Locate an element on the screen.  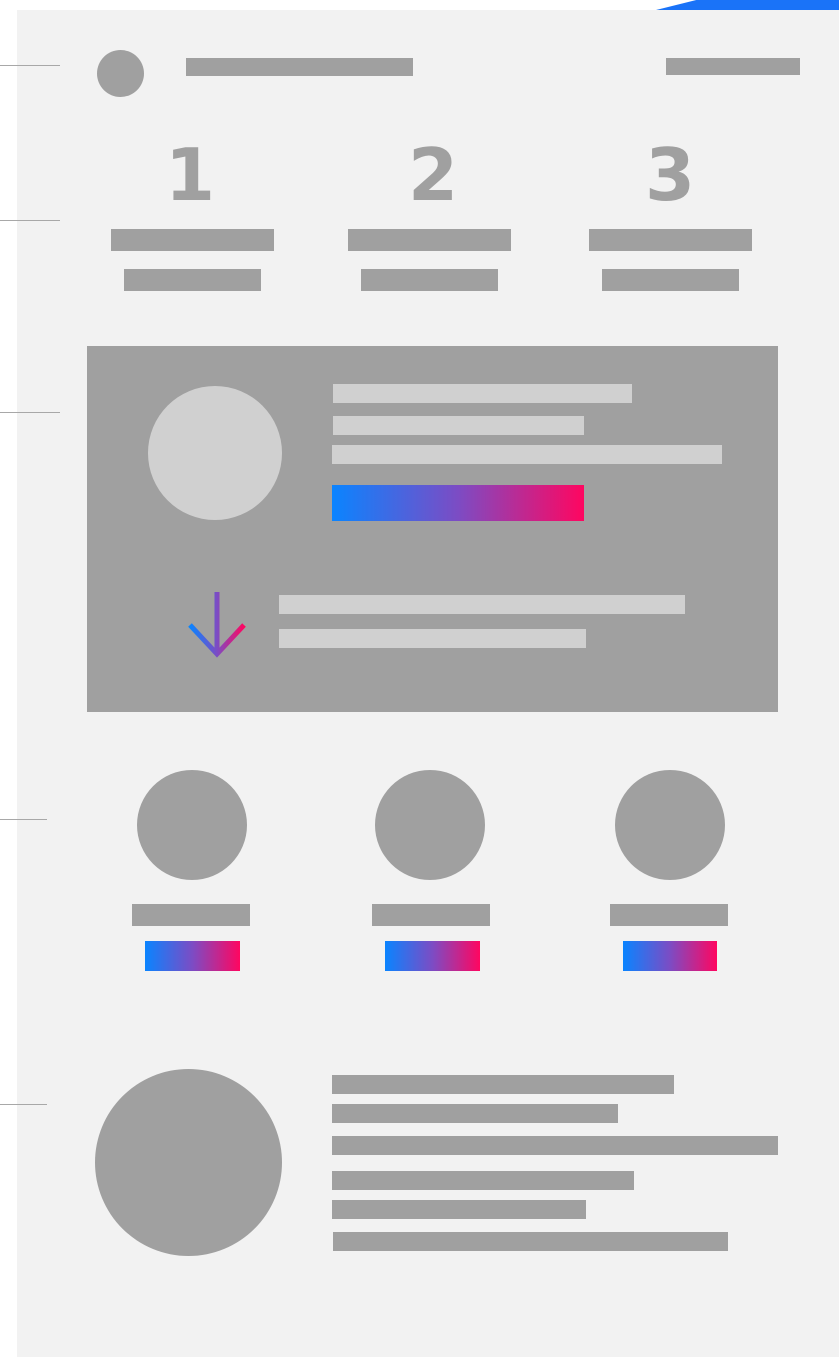
feature-text-placeholder is located at coordinates (527, 454).